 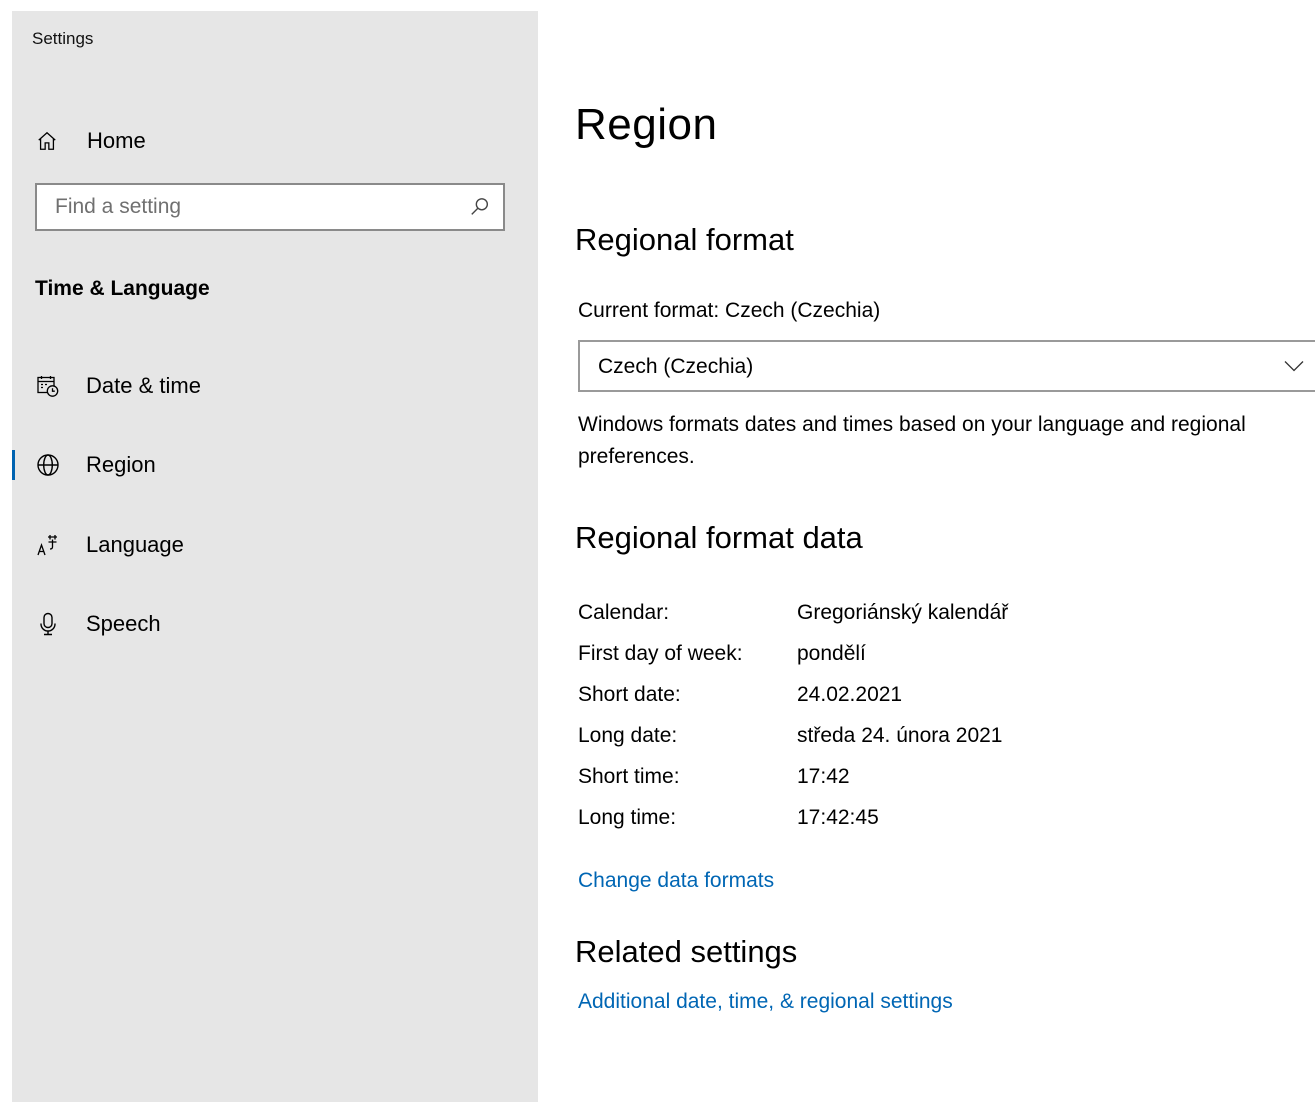 I want to click on calendar-clock-icon, so click(x=48, y=386).